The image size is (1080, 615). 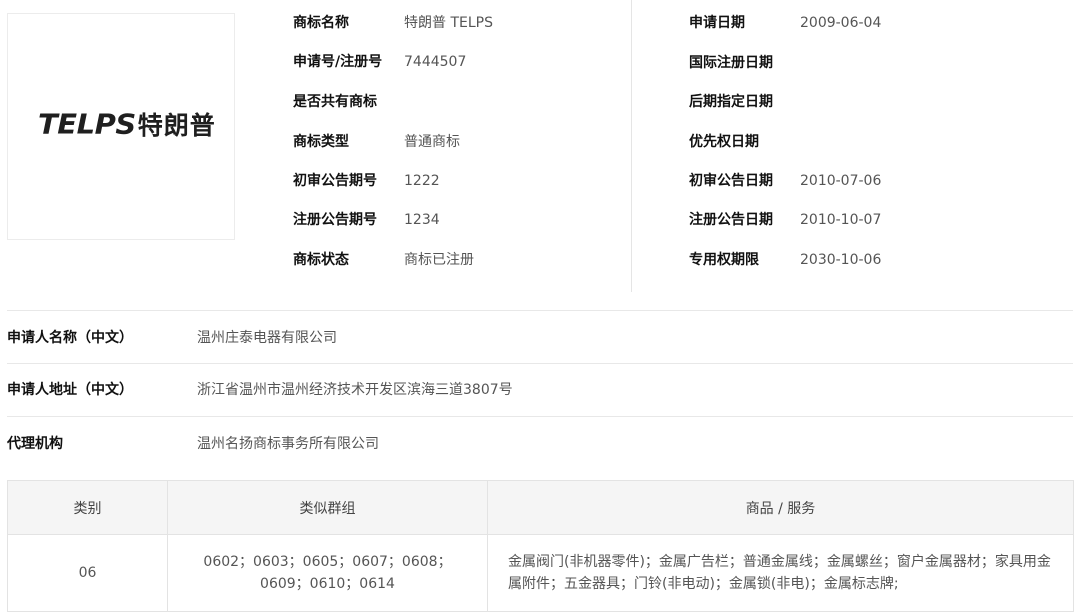 I want to click on info-value: 1234, so click(x=422, y=220).